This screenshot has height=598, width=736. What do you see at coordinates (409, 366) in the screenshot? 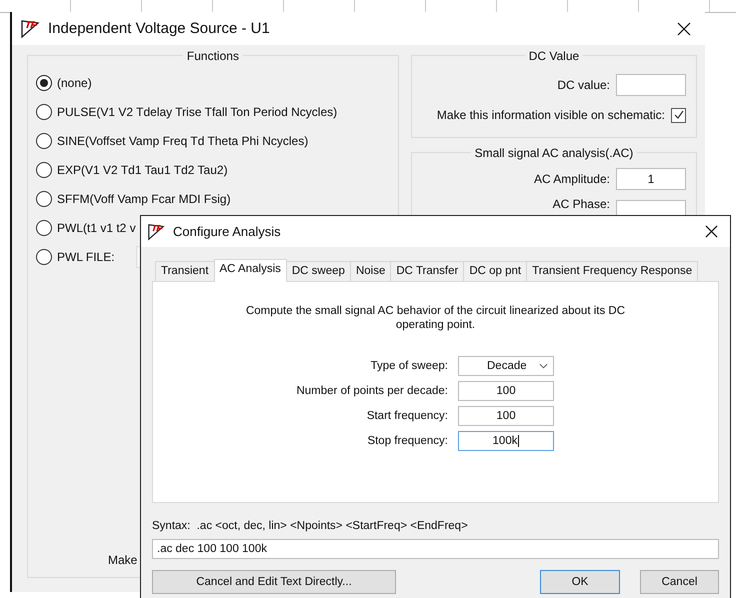
I see `field-label: Type of sweep:` at bounding box center [409, 366].